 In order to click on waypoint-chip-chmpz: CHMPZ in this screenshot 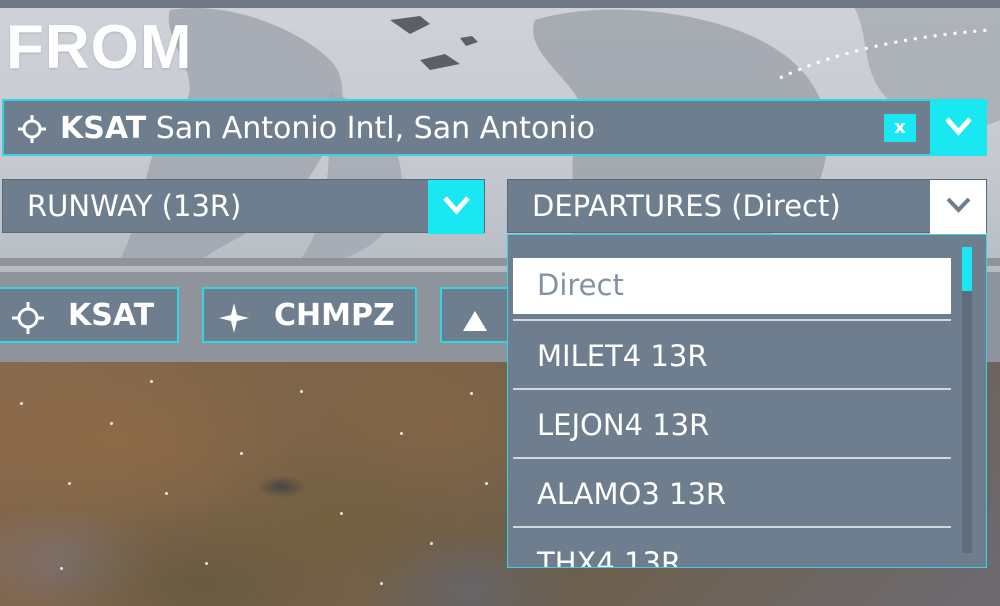, I will do `click(309, 315)`.